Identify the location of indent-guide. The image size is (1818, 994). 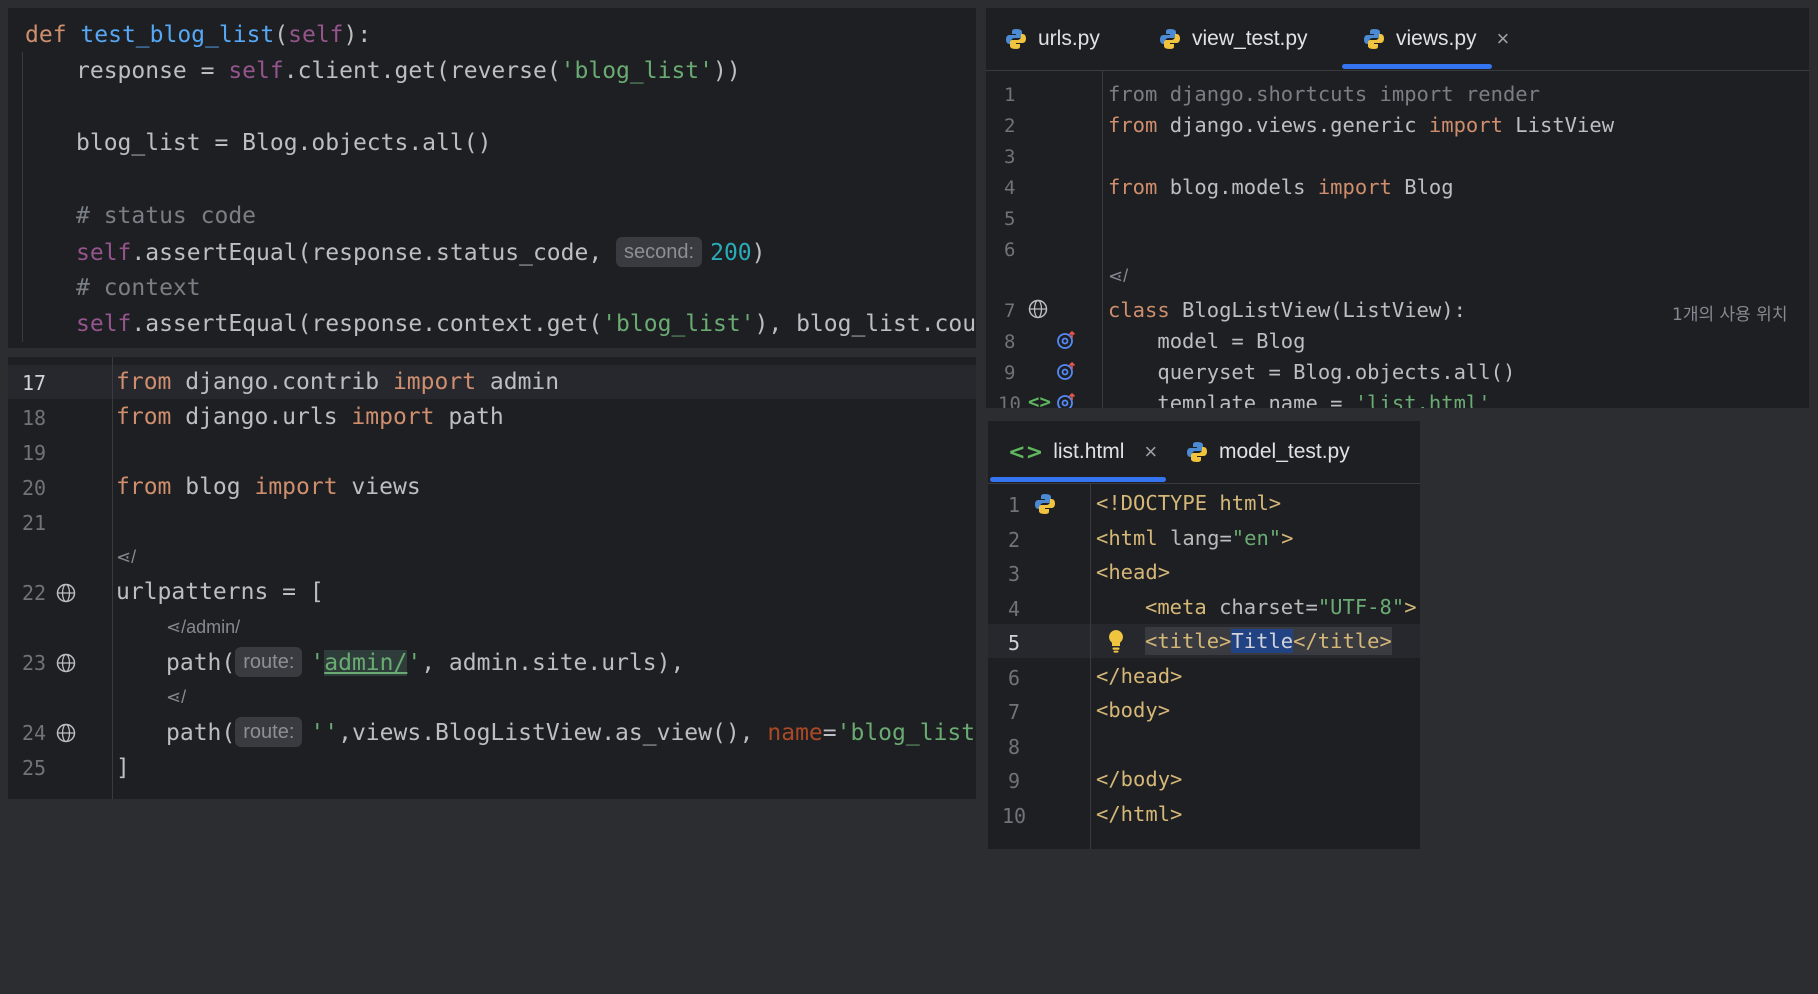
(22, 197).